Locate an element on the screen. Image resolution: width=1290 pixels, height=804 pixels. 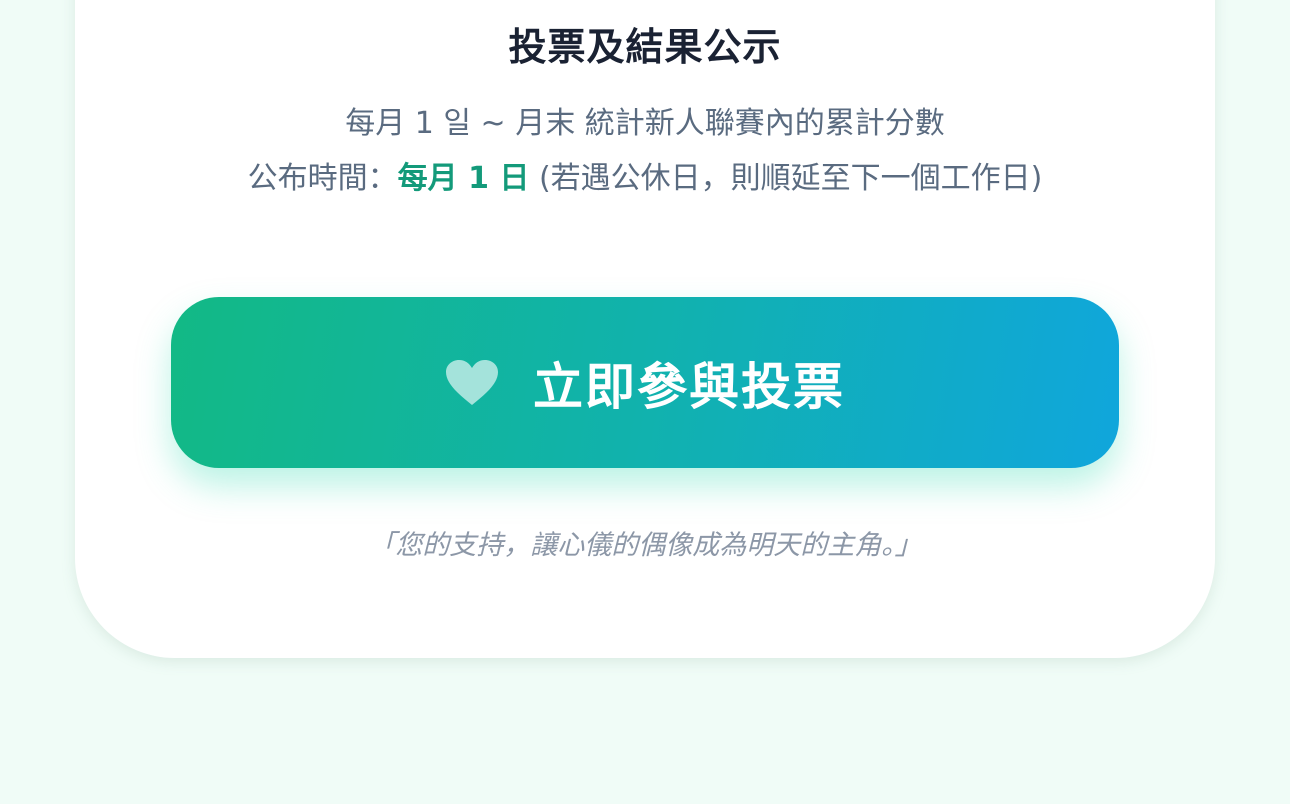
announce-date: 每月 1 日 is located at coordinates (463, 178).